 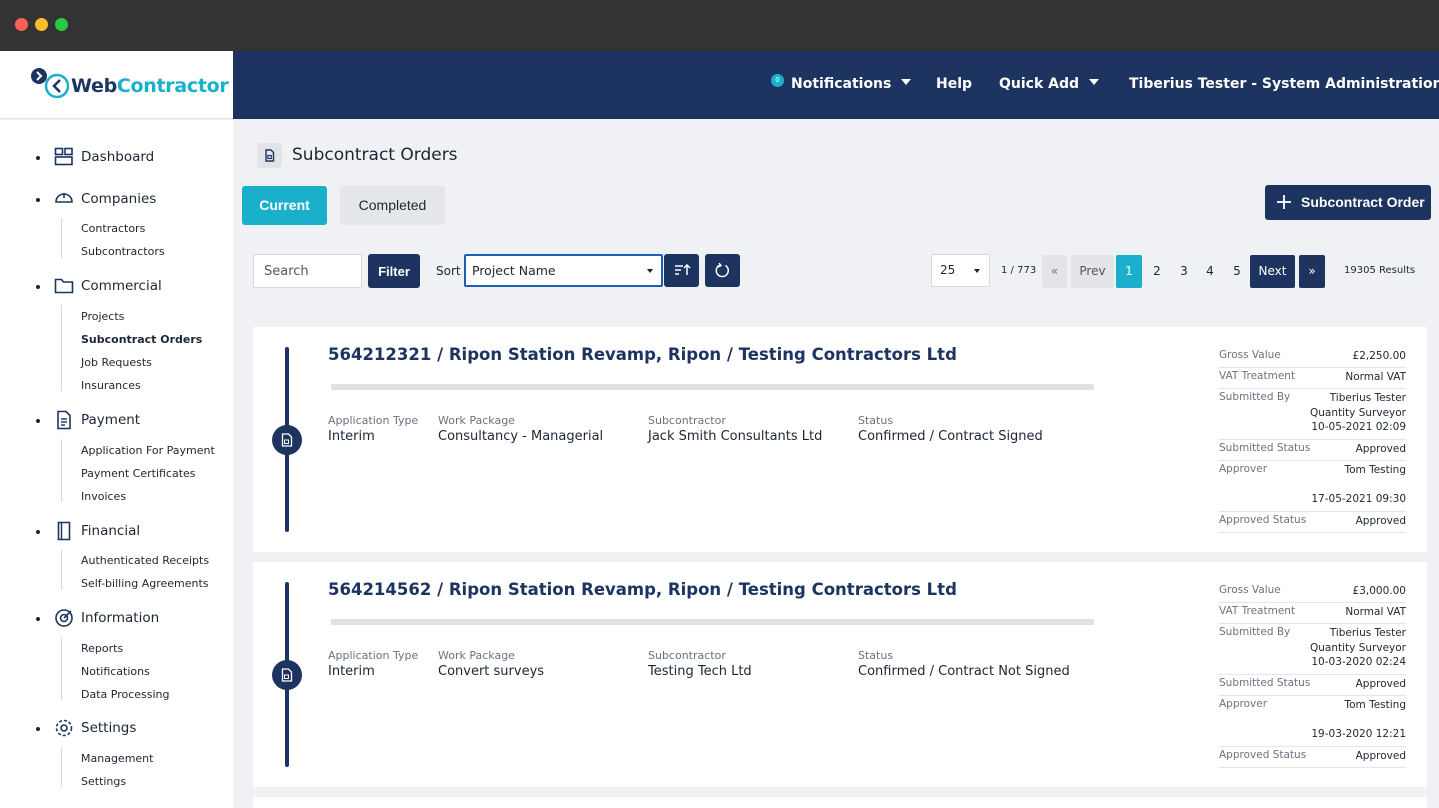 What do you see at coordinates (1263, 520) in the screenshot?
I see `meta-key: Approved Status` at bounding box center [1263, 520].